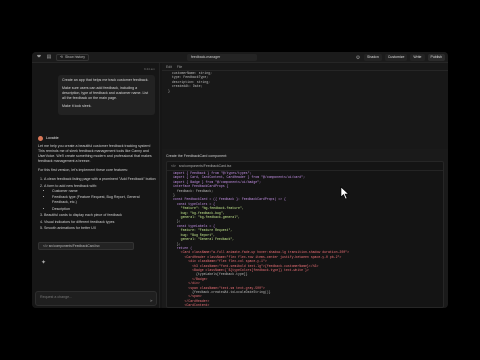  I want to click on shadcn-label: Shadcn, so click(372, 57).